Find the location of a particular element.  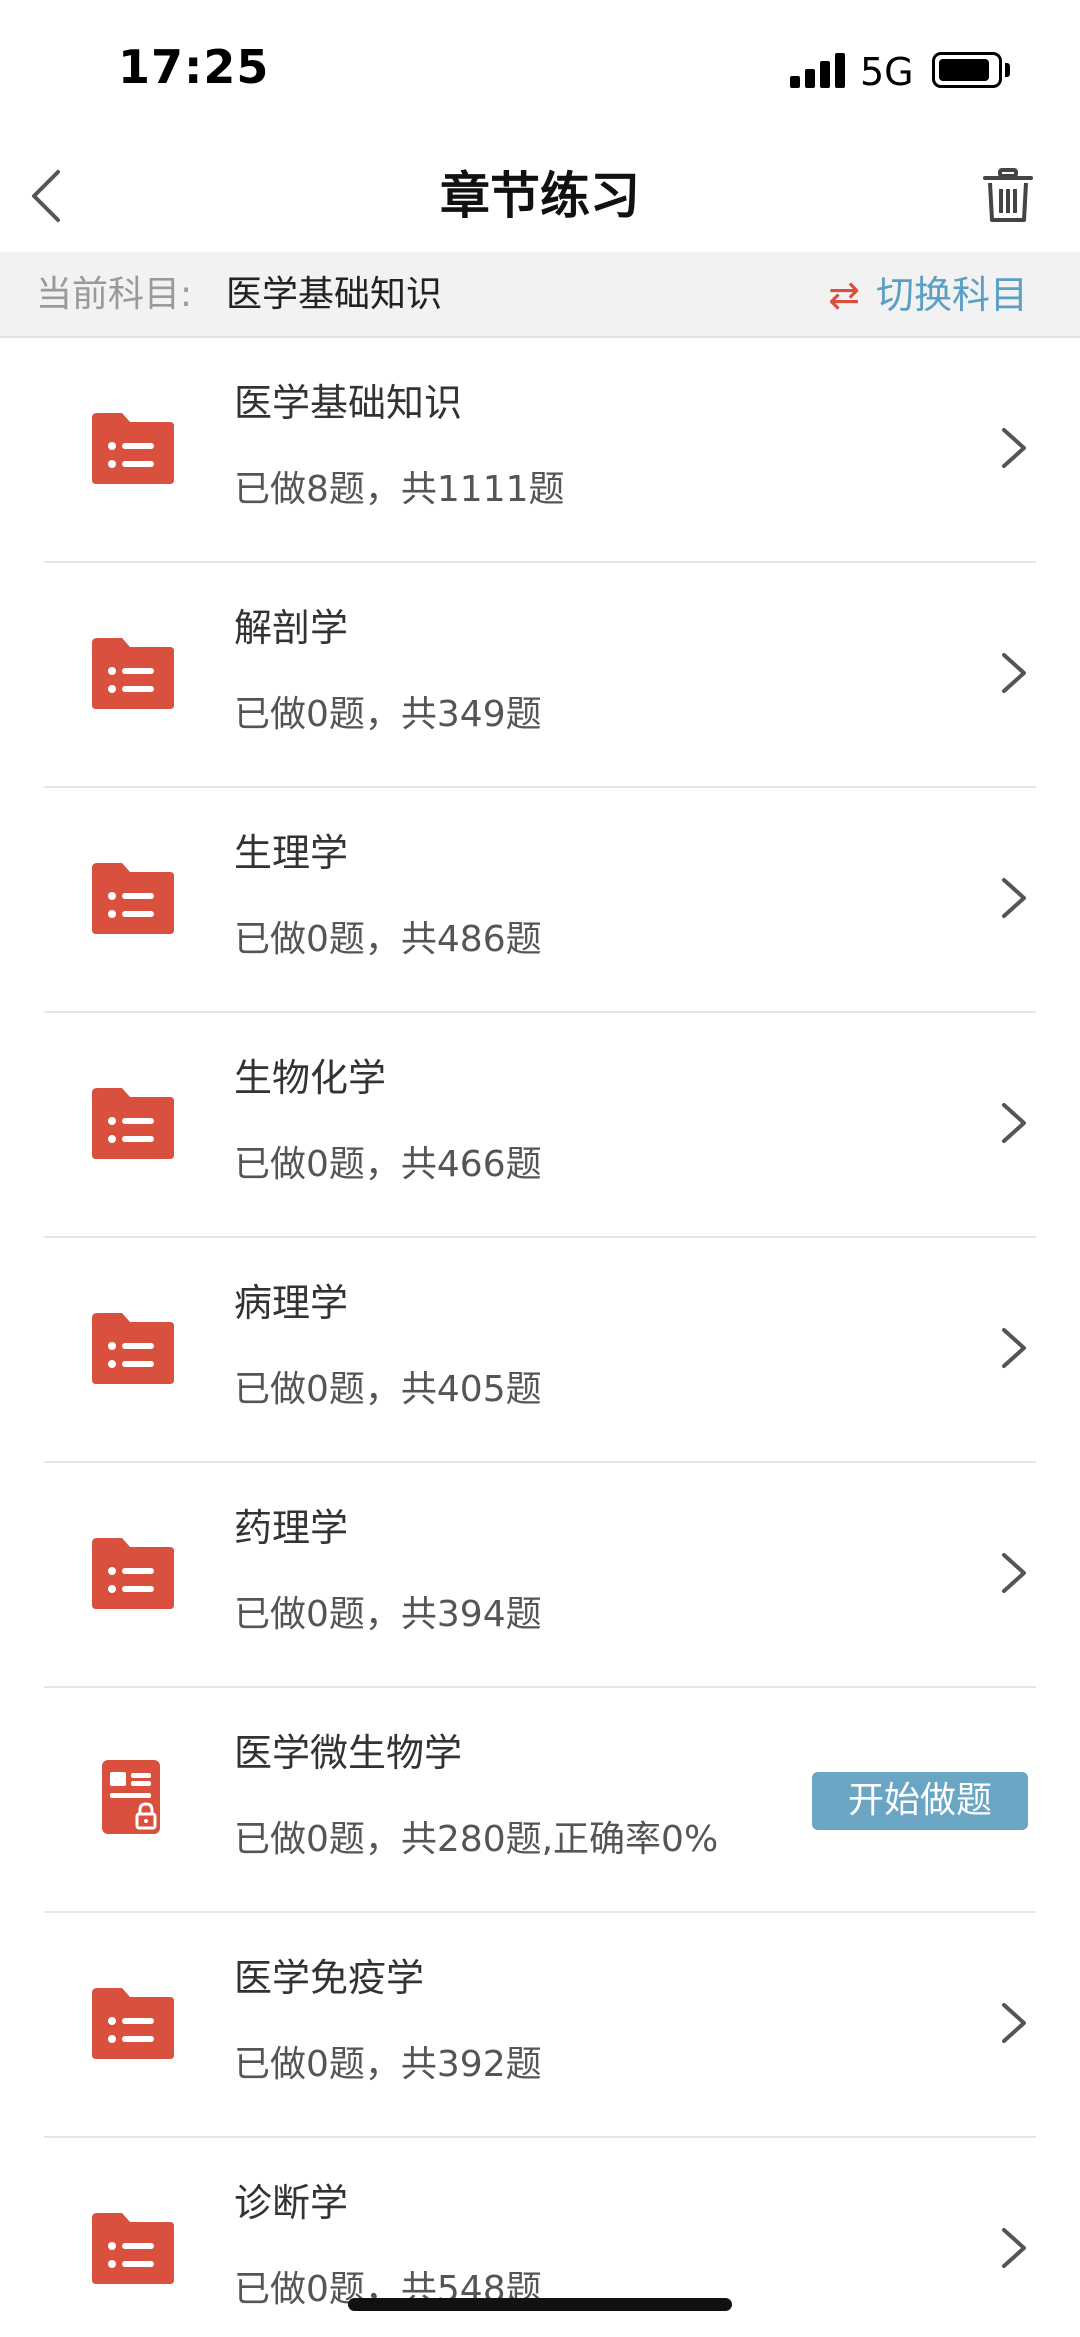

chapter-title: 医学基础知识 is located at coordinates (348, 403).